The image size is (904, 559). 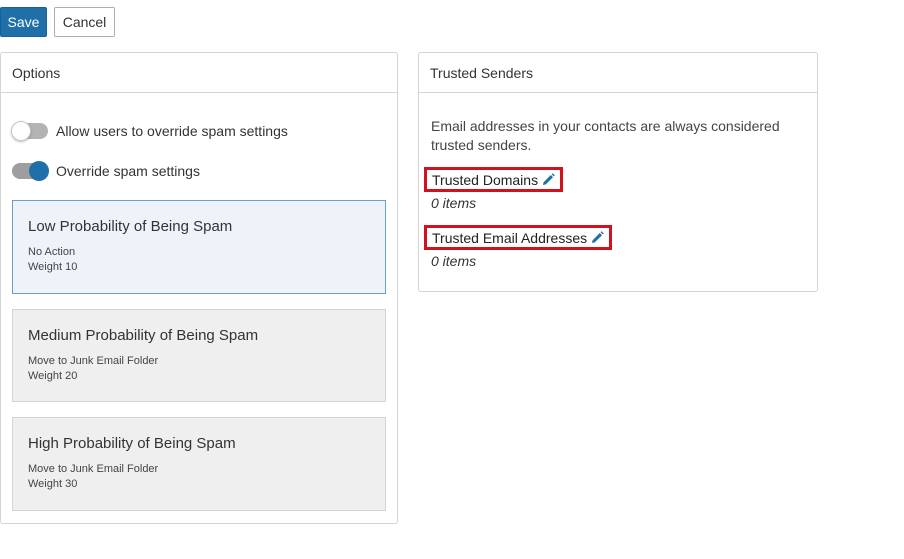 What do you see at coordinates (510, 237) in the screenshot?
I see `trusted-emails-label: Trusted Email Addresses` at bounding box center [510, 237].